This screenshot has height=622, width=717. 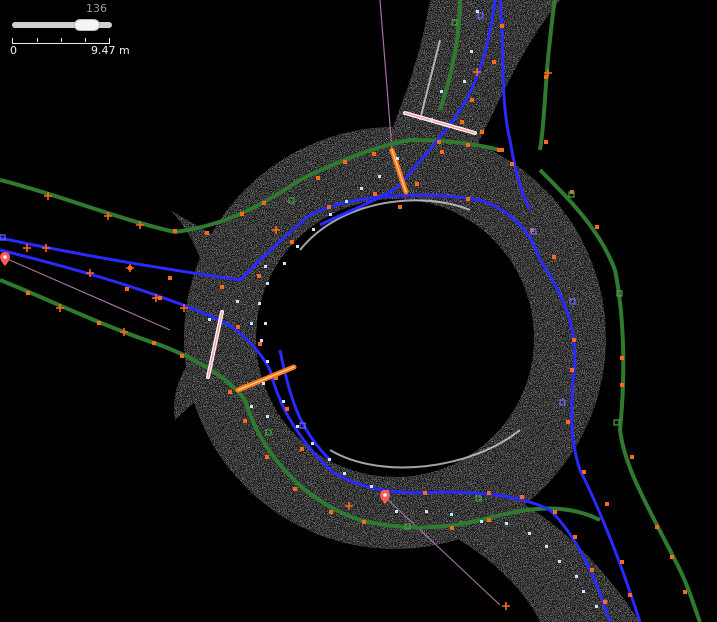 What do you see at coordinates (96, 8) in the screenshot?
I see `zoom-level-label: 136` at bounding box center [96, 8].